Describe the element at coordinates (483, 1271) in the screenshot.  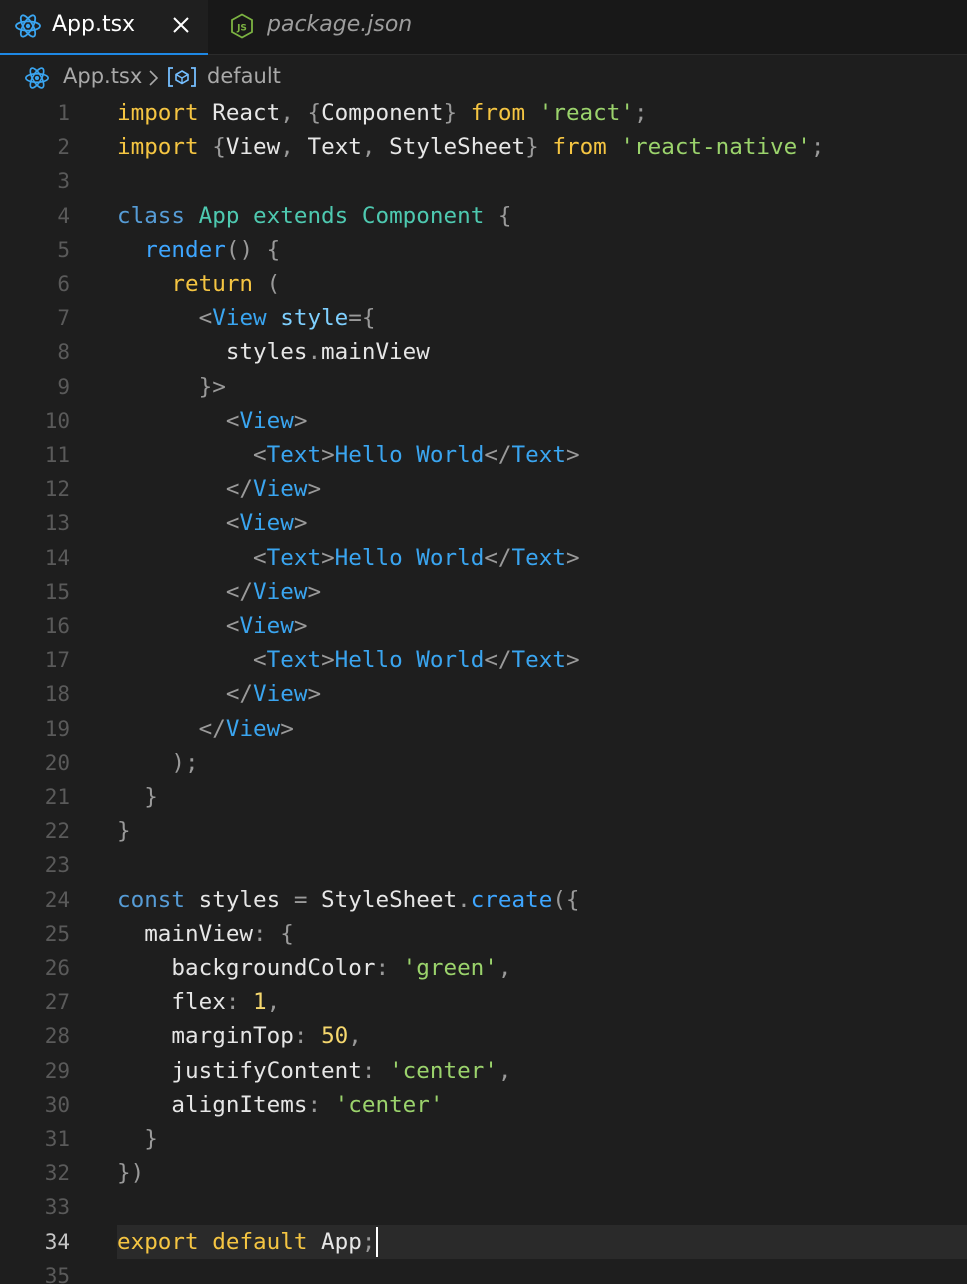
I see `code-line: 35` at that location.